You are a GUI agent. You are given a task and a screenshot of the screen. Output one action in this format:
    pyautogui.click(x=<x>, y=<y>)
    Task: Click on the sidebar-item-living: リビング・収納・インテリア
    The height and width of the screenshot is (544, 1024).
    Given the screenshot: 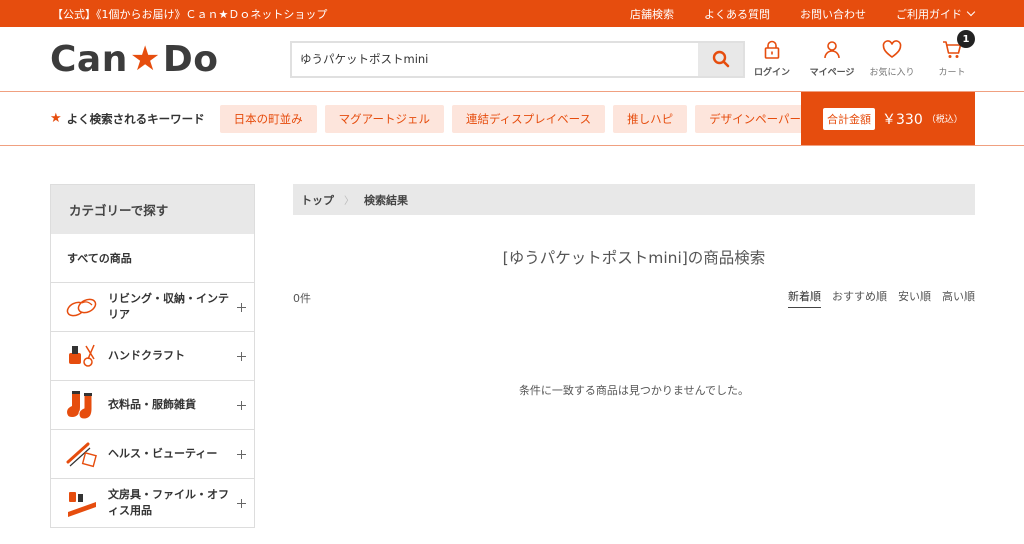 What is the action you would take?
    pyautogui.click(x=152, y=307)
    